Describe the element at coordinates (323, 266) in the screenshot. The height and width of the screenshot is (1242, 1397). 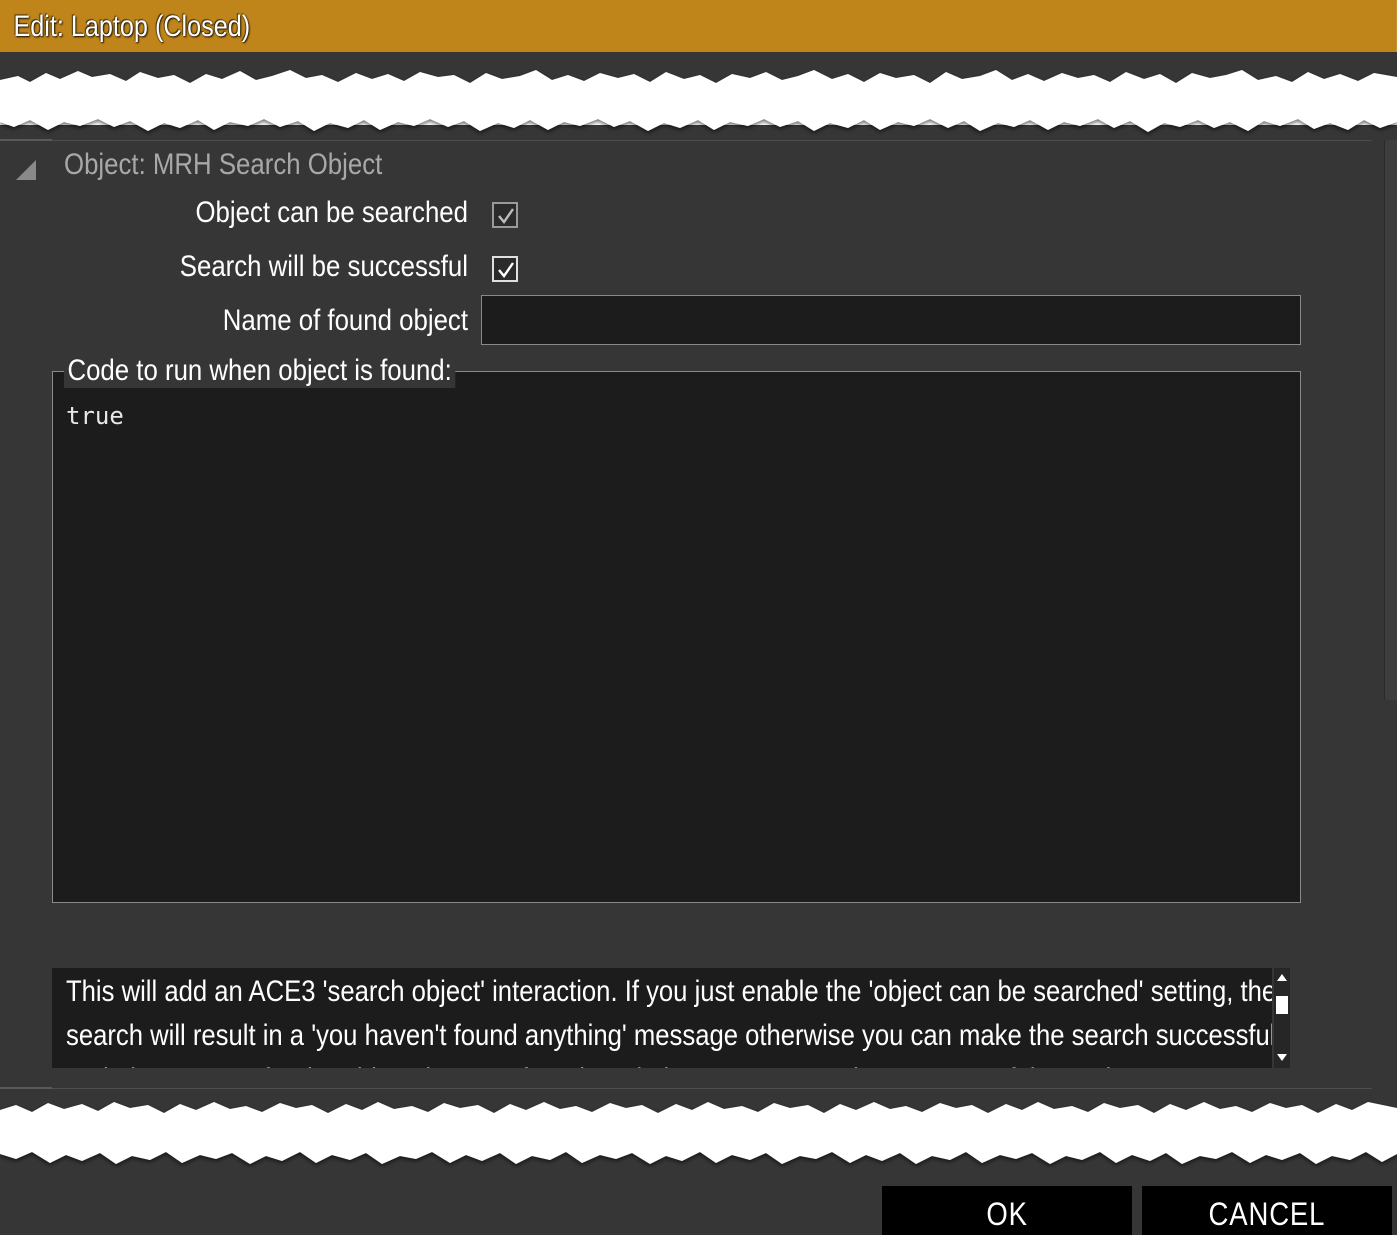
I see `success-label: Search will be successful` at that location.